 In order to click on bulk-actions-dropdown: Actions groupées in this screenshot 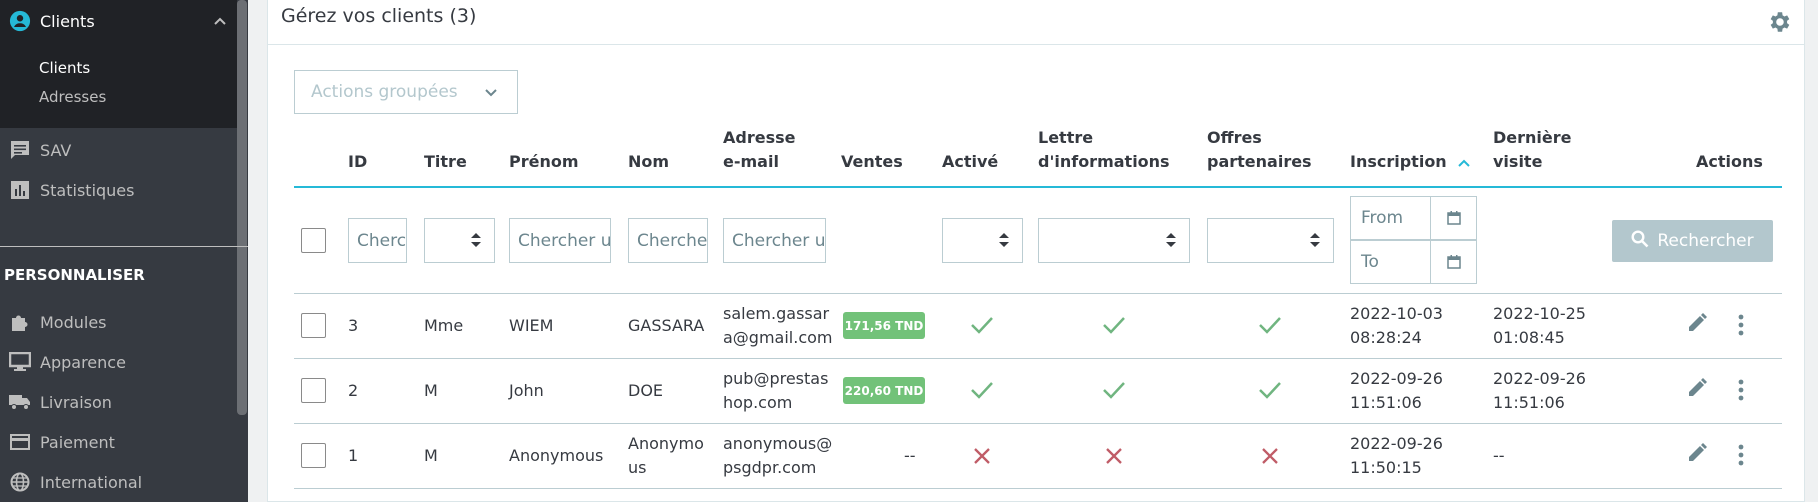, I will do `click(406, 92)`.